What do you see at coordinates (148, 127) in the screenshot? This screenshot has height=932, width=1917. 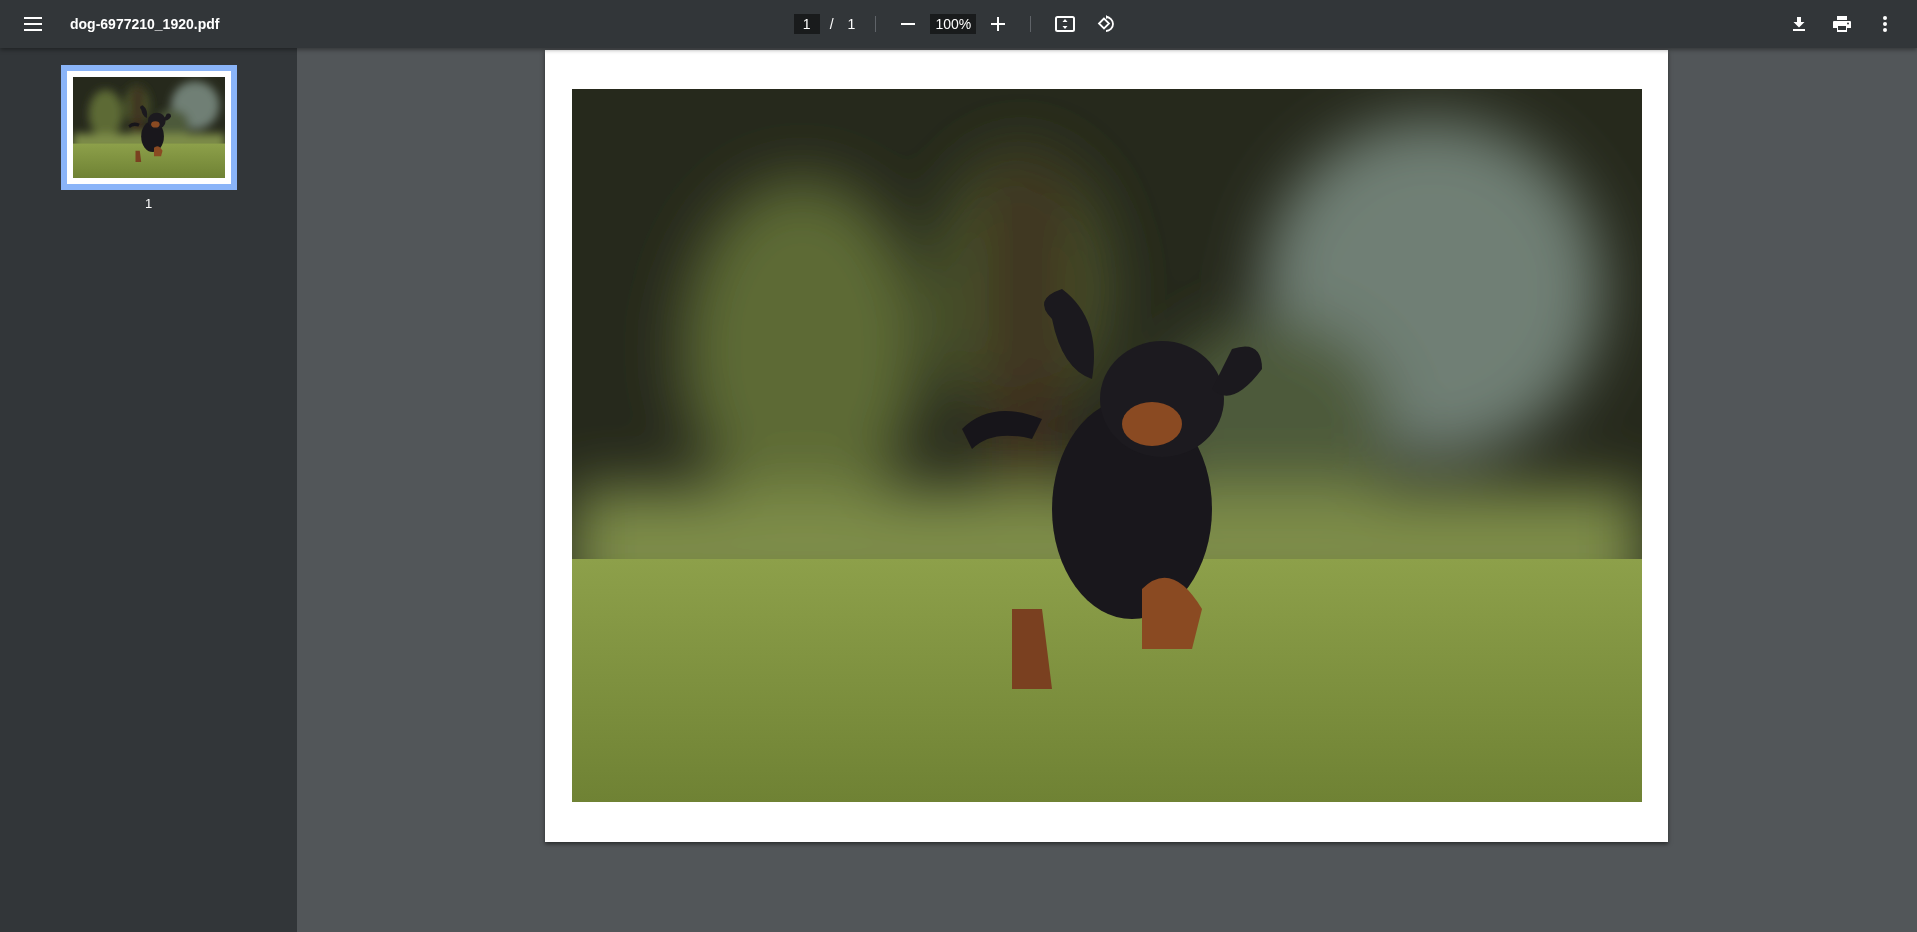 I see `page-thumbnail` at bounding box center [148, 127].